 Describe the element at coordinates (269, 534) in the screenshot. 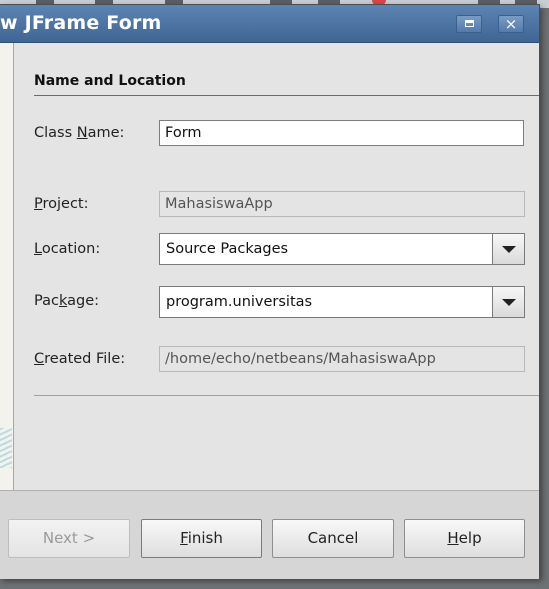

I see `button-bar: Next > Finish Cancel Help` at that location.